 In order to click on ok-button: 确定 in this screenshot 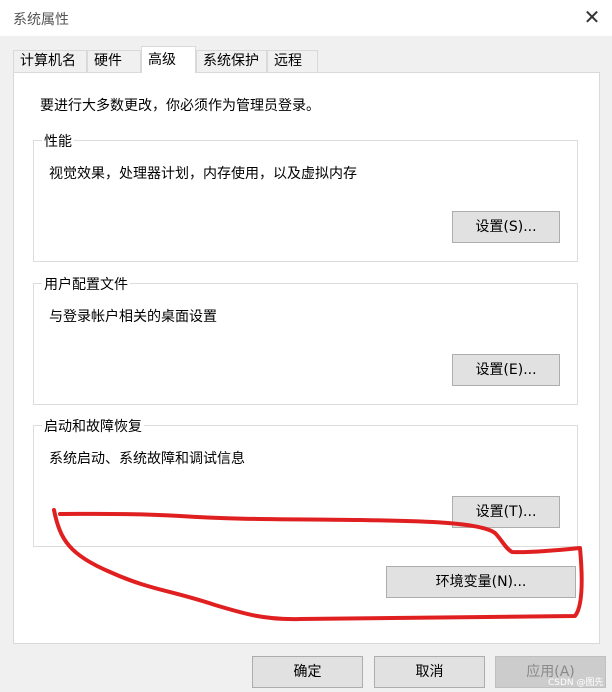, I will do `click(307, 672)`.